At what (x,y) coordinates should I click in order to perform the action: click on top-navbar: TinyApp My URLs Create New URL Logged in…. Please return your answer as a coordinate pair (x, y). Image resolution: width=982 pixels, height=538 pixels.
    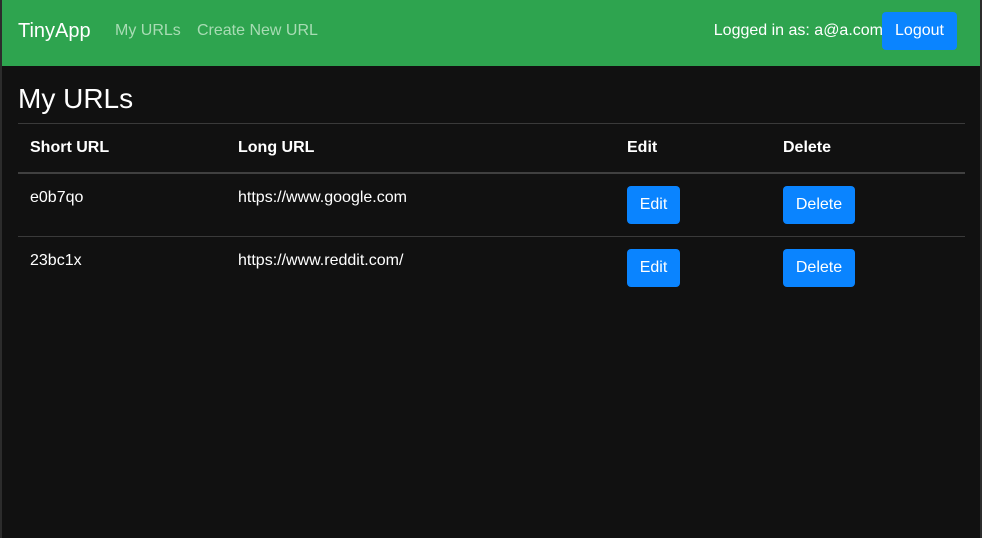
    Looking at the image, I should click on (491, 33).